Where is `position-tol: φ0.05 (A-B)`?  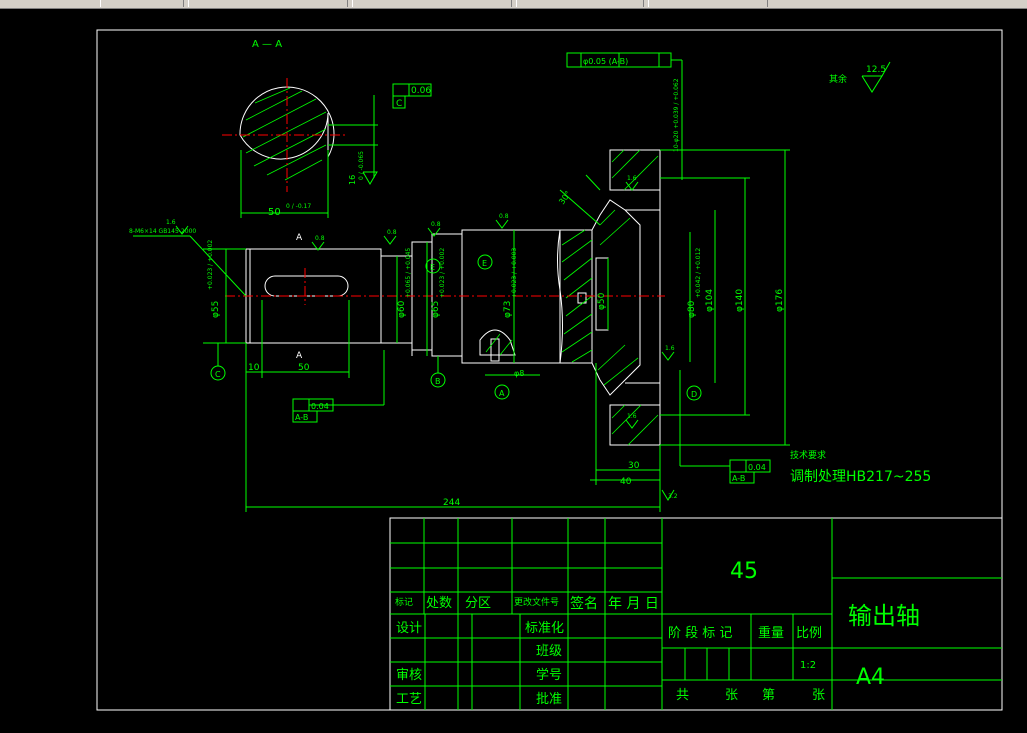 position-tol: φ0.05 (A-B) is located at coordinates (605, 61).